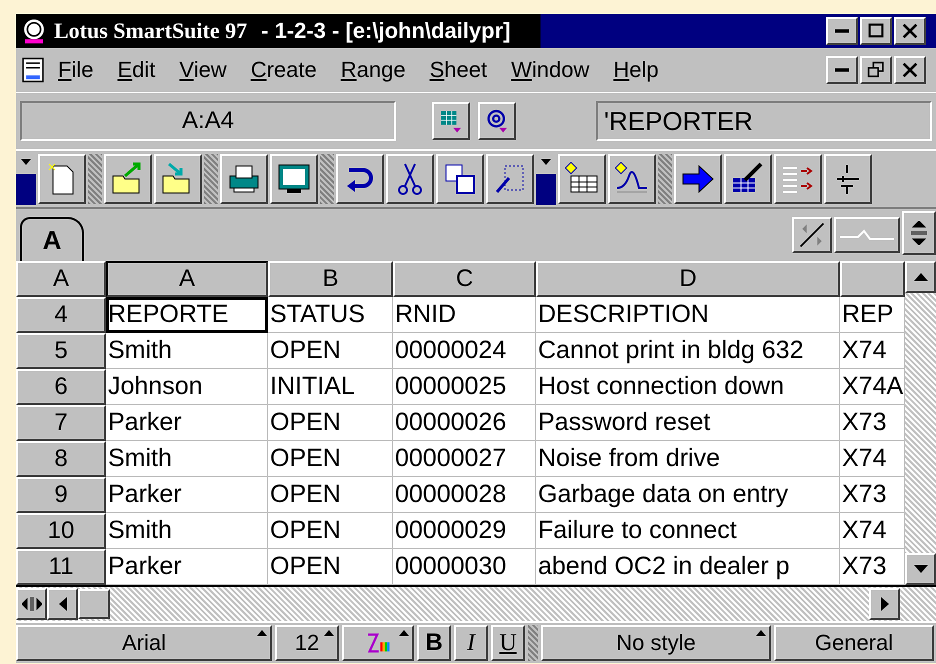 Image resolution: width=936 pixels, height=664 pixels. Describe the element at coordinates (920, 277) in the screenshot. I see `scroll-up-button` at that location.